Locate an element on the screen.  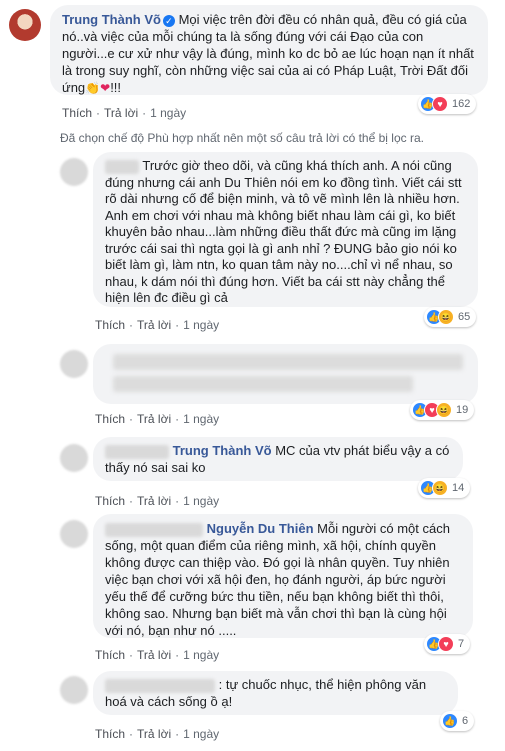
post-reactions: 👍 ♥ 162 is located at coordinates (447, 104).